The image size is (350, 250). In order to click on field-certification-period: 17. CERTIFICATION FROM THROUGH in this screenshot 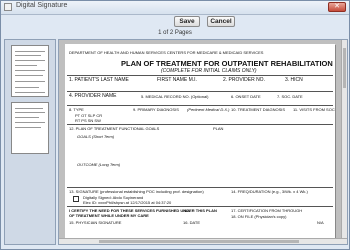, I will do `click(267, 210)`.